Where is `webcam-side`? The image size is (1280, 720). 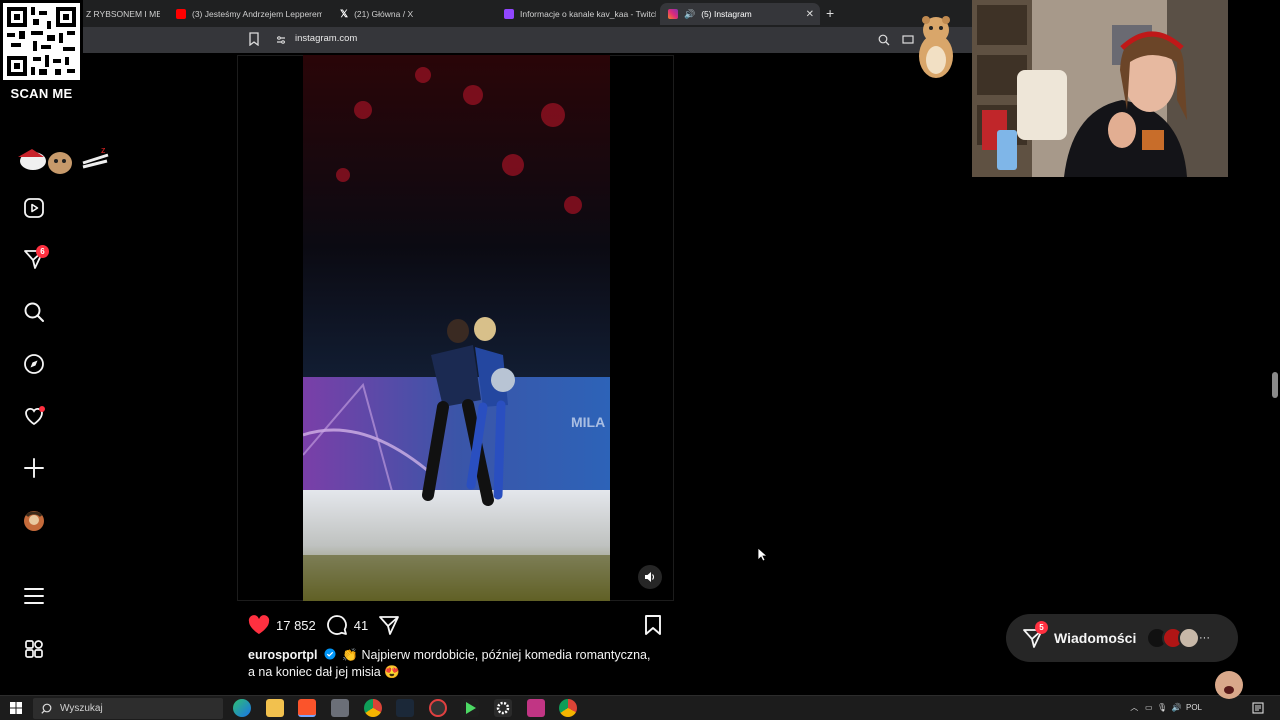 webcam-side is located at coordinates (1254, 88).